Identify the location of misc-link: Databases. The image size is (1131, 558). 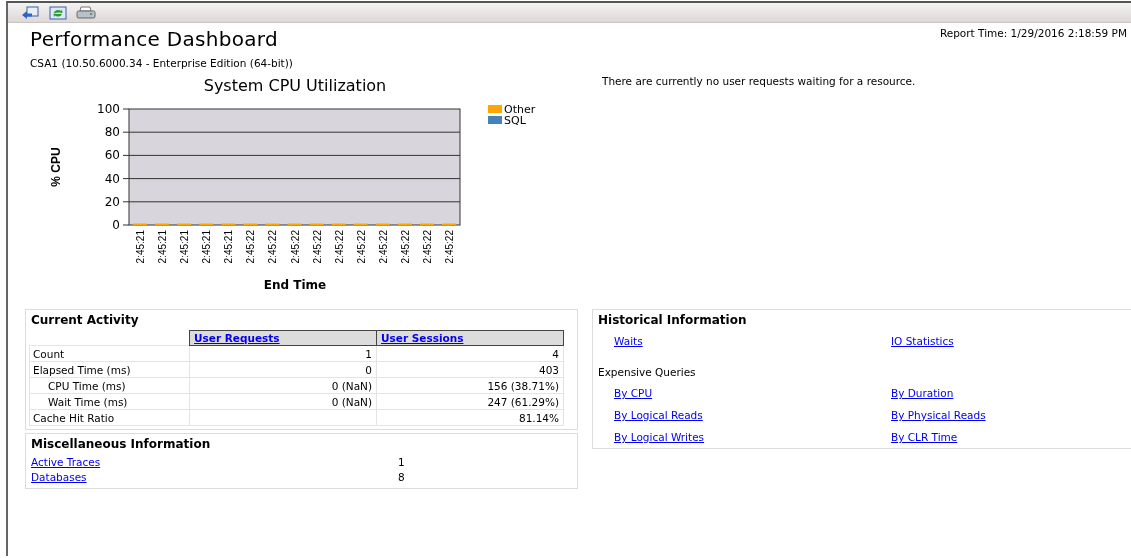
(59, 477).